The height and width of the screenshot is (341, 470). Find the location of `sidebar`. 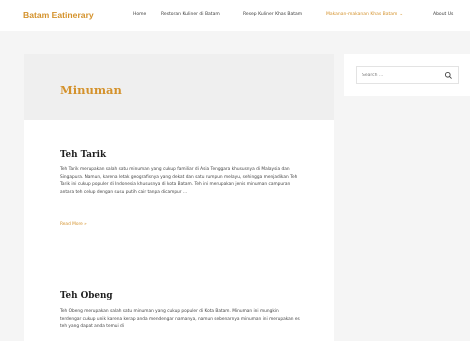

sidebar is located at coordinates (407, 75).